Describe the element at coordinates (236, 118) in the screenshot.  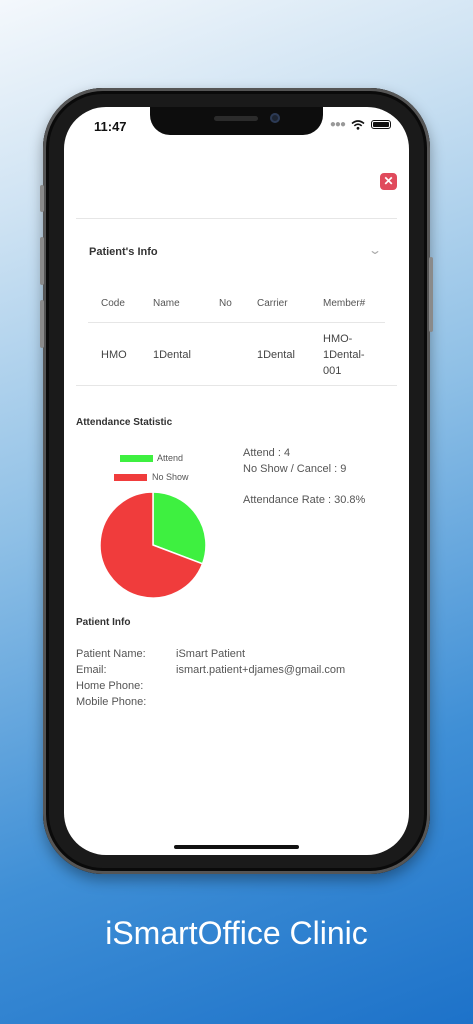
I see `speaker` at that location.